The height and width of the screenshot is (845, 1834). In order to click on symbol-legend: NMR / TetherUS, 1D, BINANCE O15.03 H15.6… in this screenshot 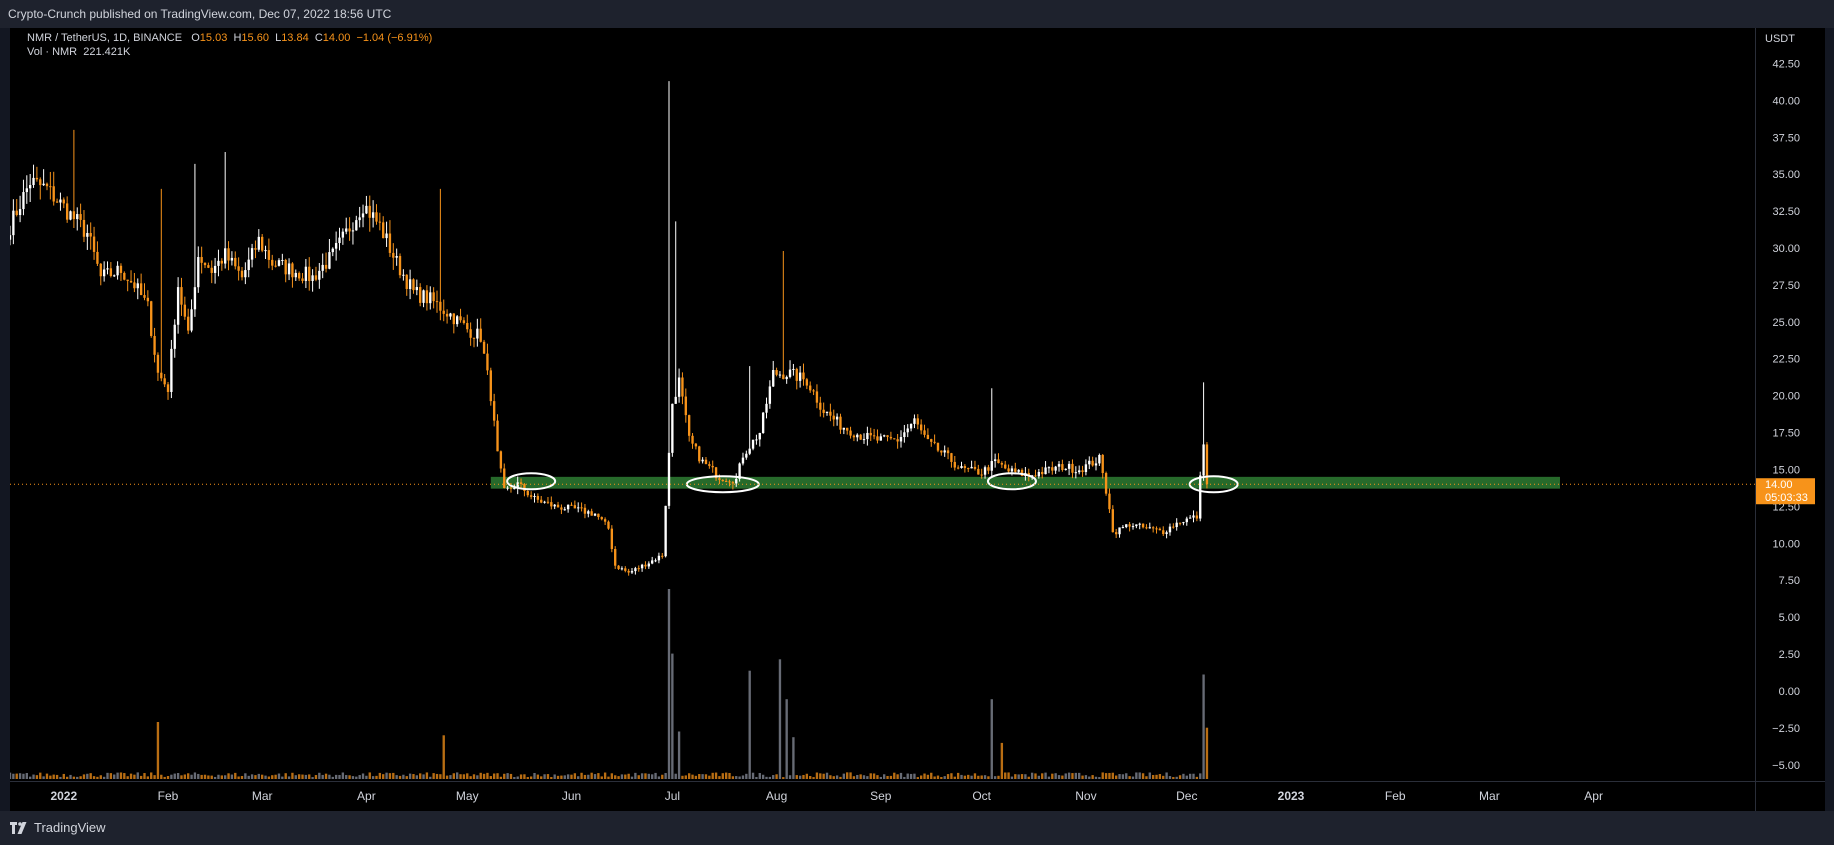, I will do `click(229, 38)`.